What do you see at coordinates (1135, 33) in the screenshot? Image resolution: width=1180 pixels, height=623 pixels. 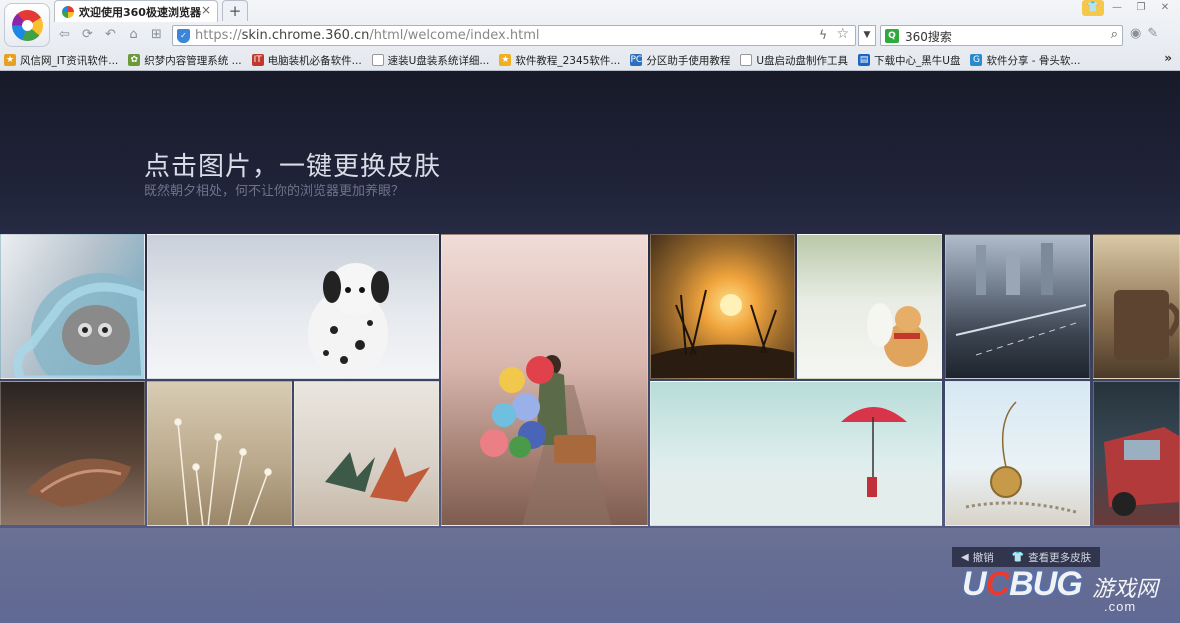 I see `screenshot-icon: ◉` at bounding box center [1135, 33].